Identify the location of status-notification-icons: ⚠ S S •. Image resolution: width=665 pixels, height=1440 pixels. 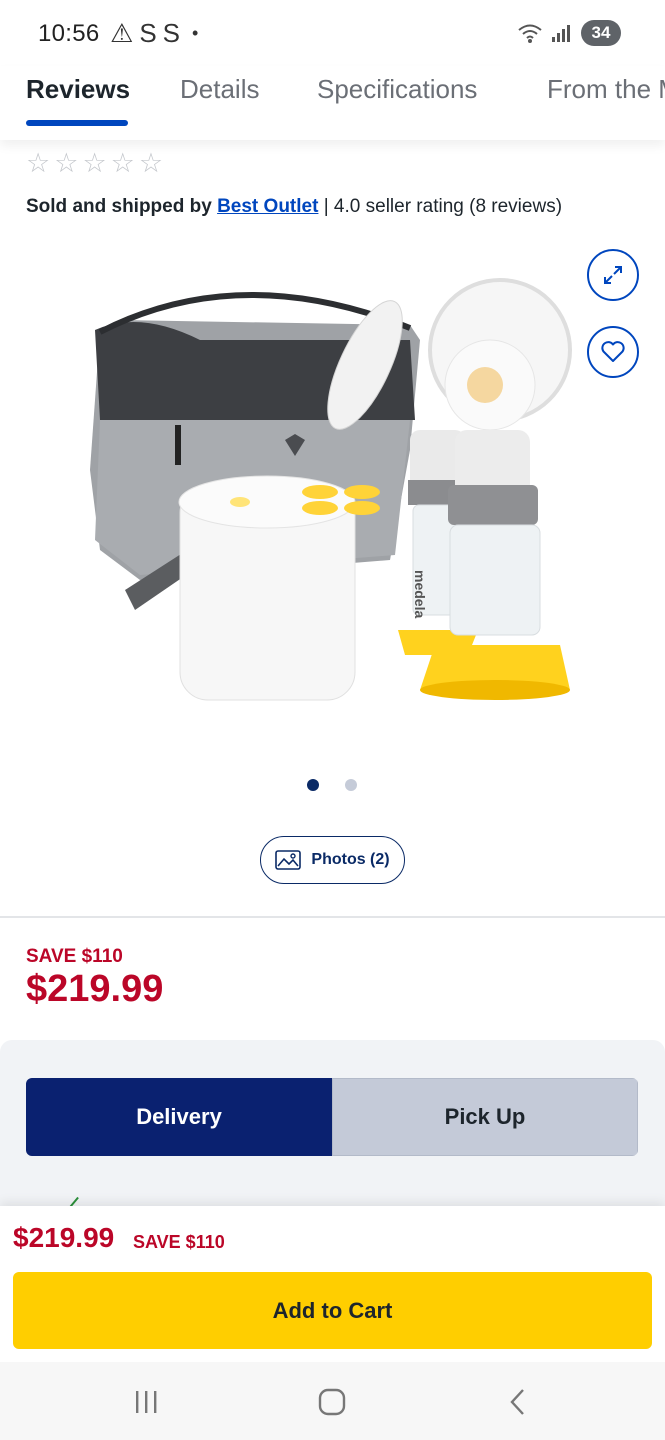
(154, 33).